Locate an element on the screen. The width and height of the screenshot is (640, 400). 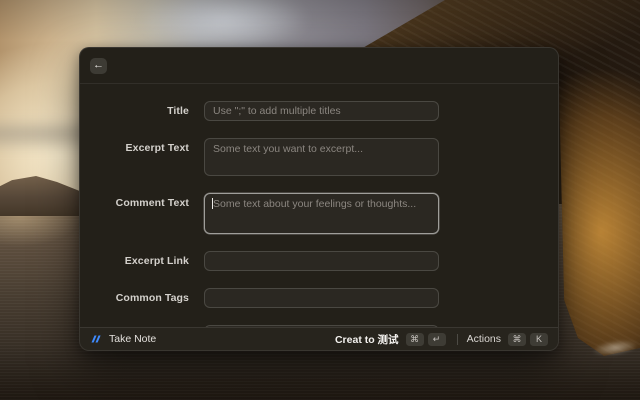
window-footer: Take Note Creat to 测试 ⌘ ↵ Actions ⌘ K is located at coordinates (319, 338).